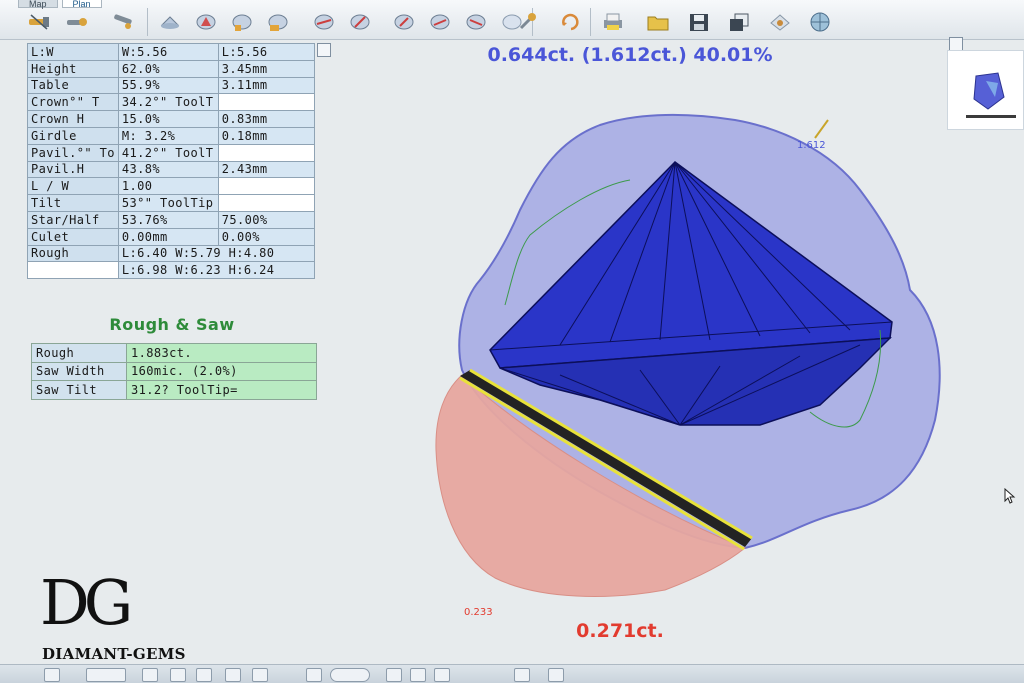 The width and height of the screenshot is (1024, 683). What do you see at coordinates (174, 390) in the screenshot?
I see `table-row: Saw Tilt 31.2? ToolTip=` at bounding box center [174, 390].